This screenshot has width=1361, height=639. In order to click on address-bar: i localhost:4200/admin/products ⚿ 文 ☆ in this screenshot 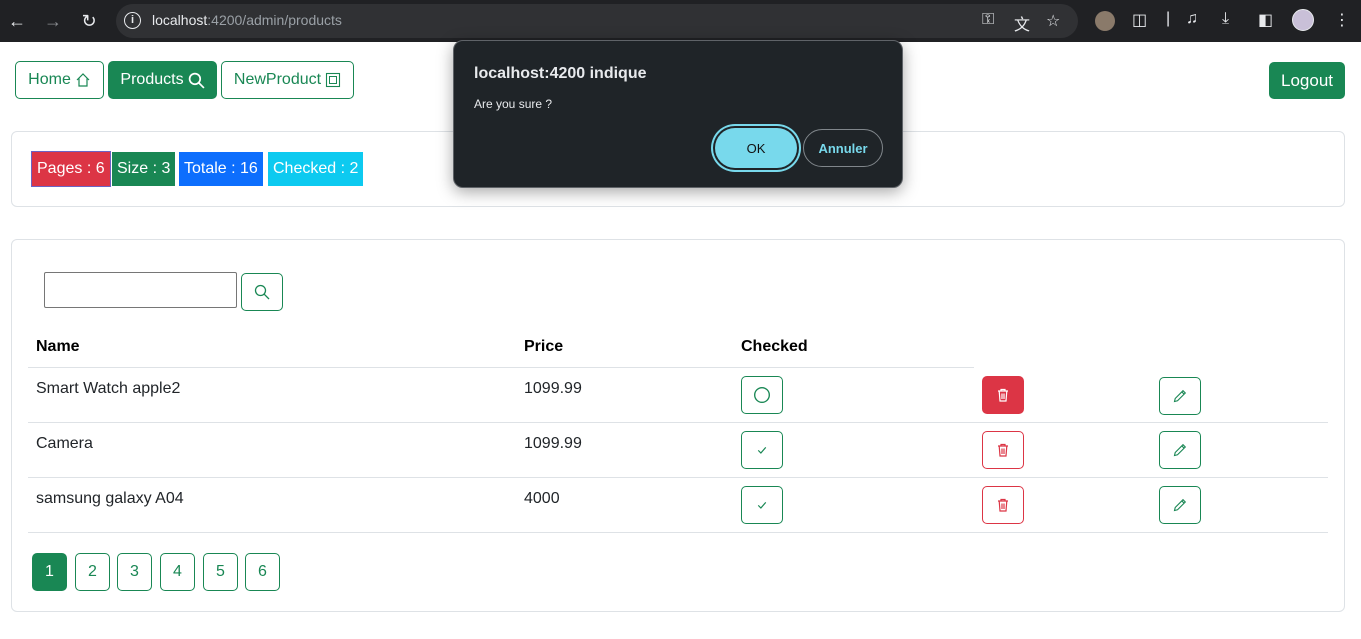, I will do `click(597, 21)`.